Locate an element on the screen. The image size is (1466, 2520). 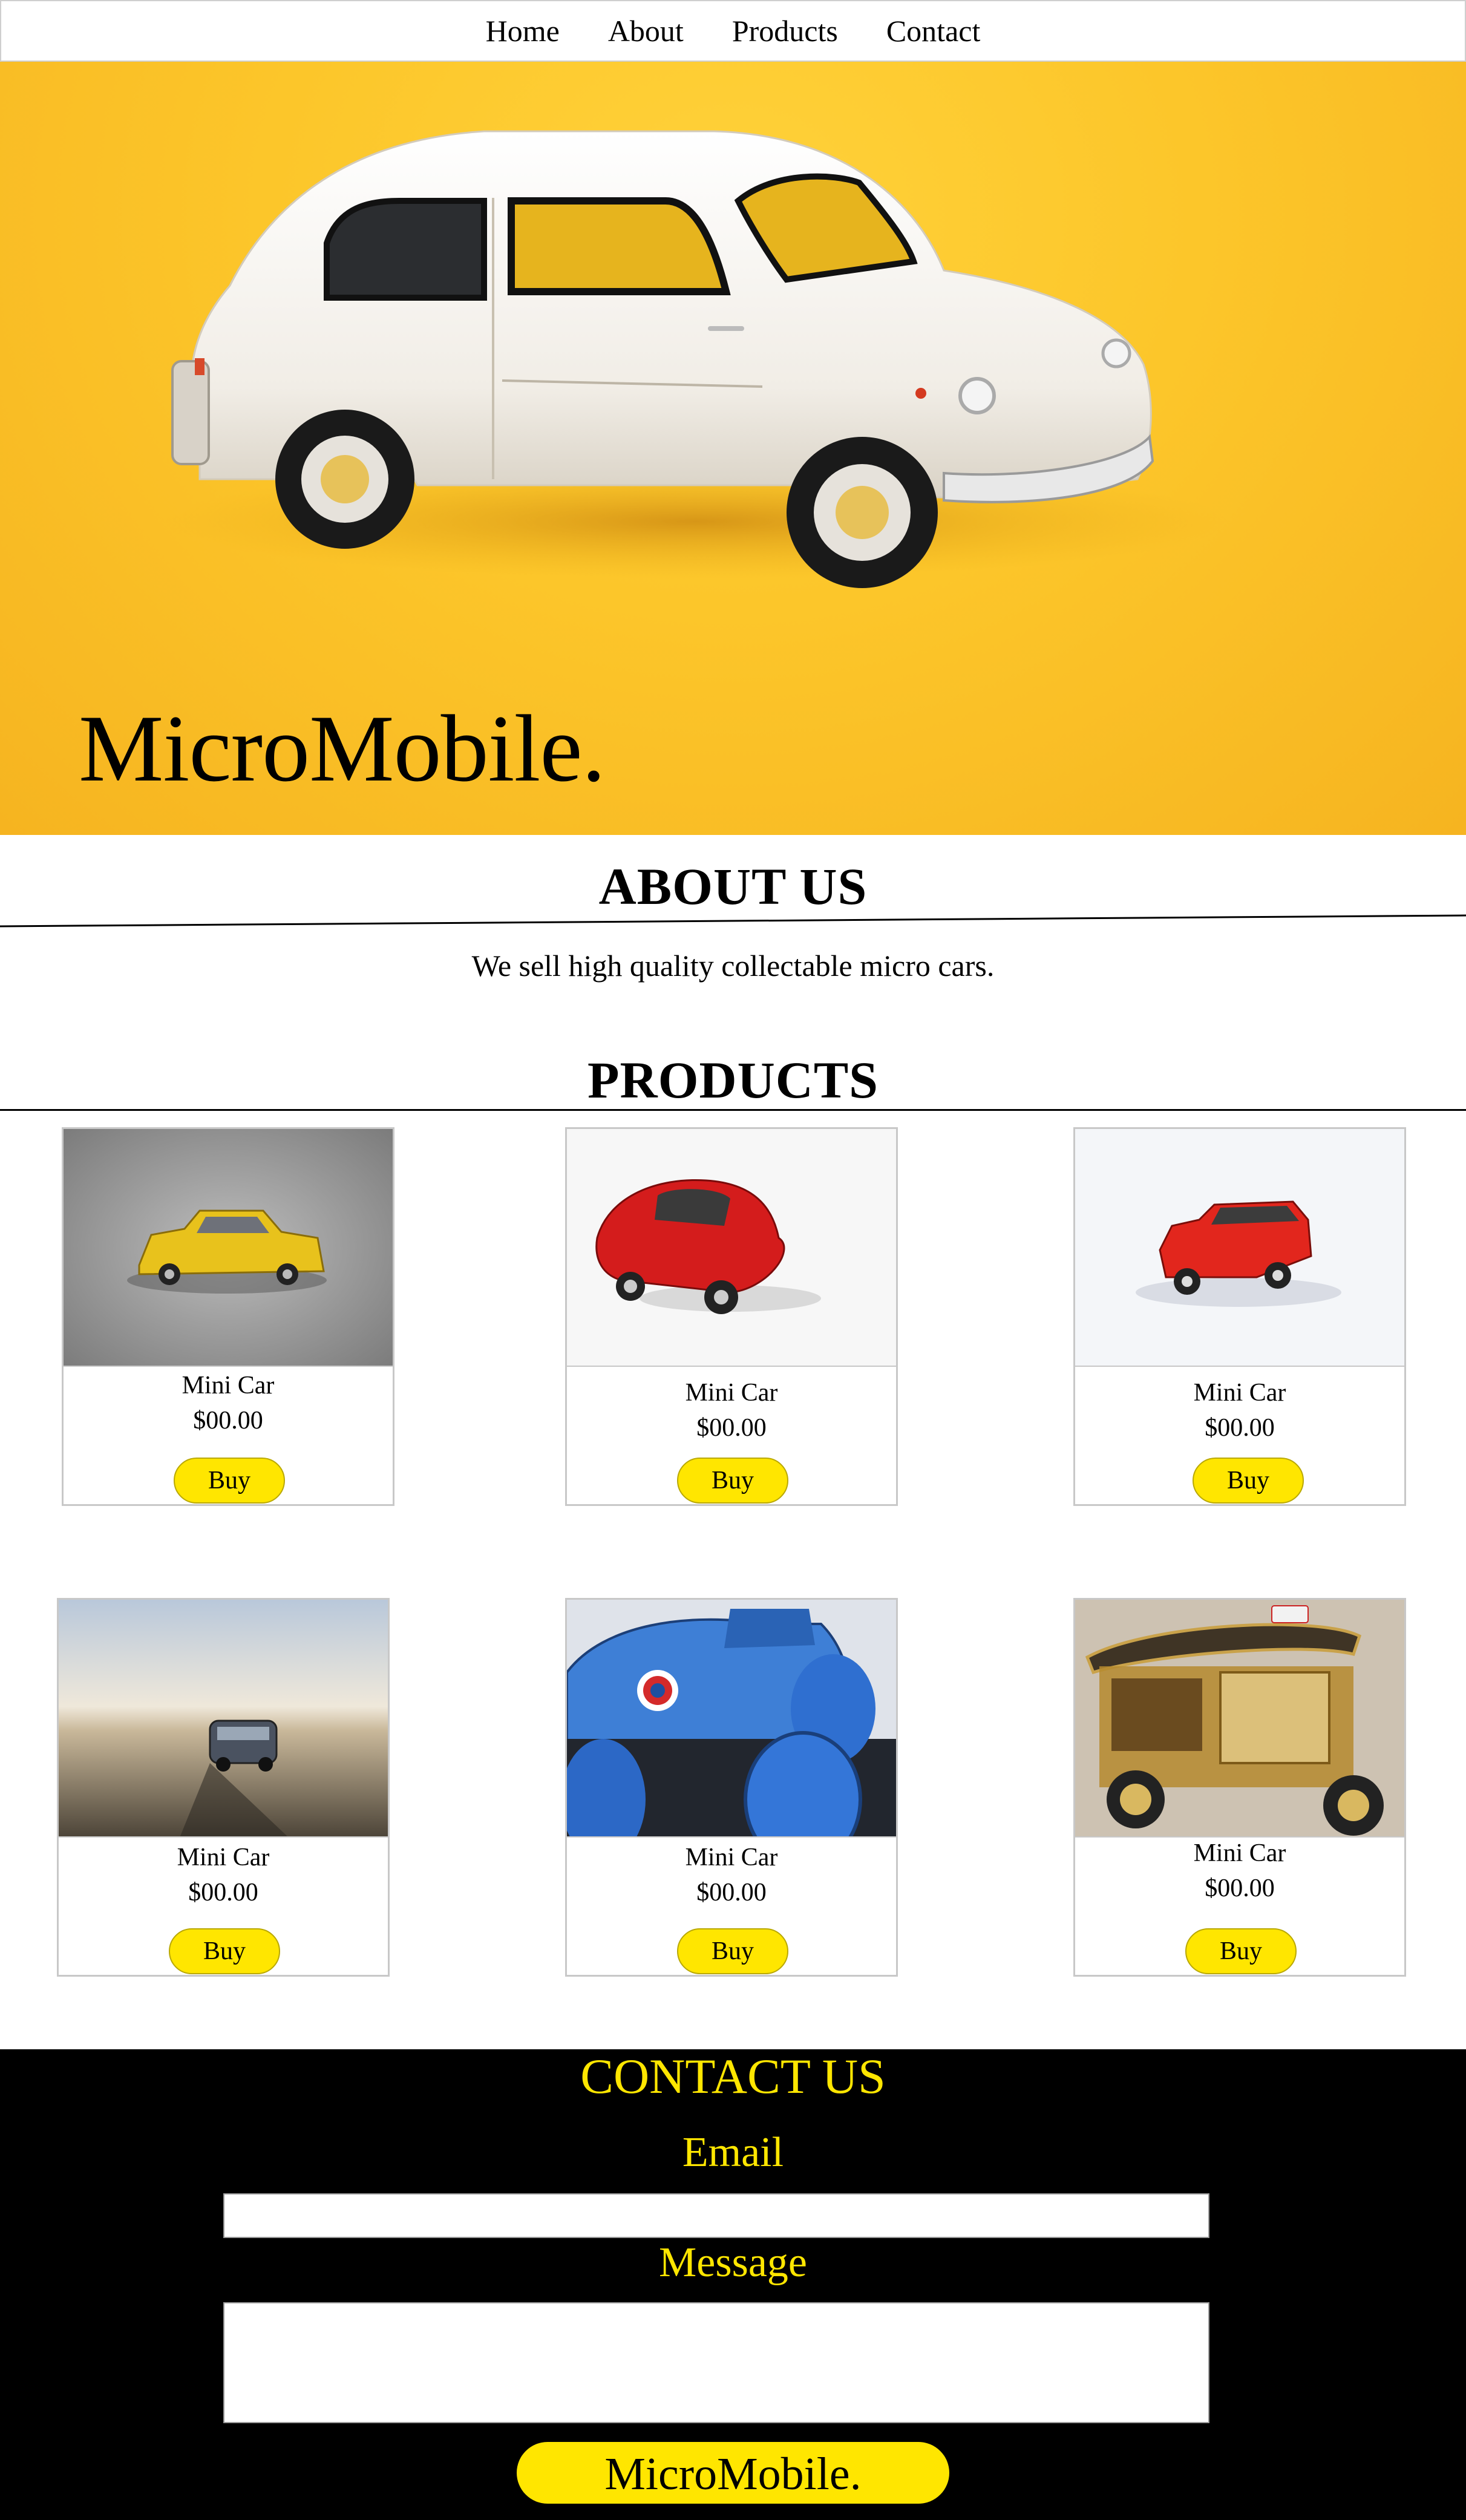
product-image-red-suv is located at coordinates (1240, 1248).